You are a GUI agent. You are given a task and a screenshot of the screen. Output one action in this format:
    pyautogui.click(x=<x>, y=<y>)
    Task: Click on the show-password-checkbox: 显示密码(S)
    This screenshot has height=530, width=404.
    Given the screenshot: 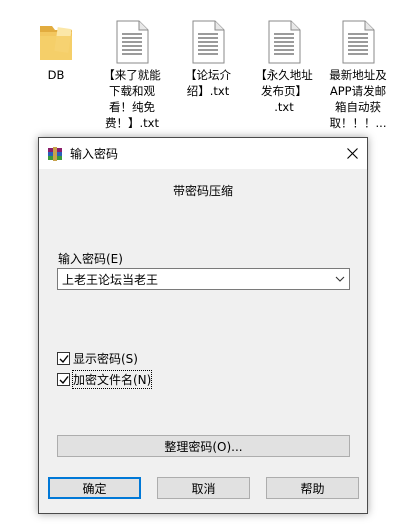 What is the action you would take?
    pyautogui.click(x=97, y=358)
    